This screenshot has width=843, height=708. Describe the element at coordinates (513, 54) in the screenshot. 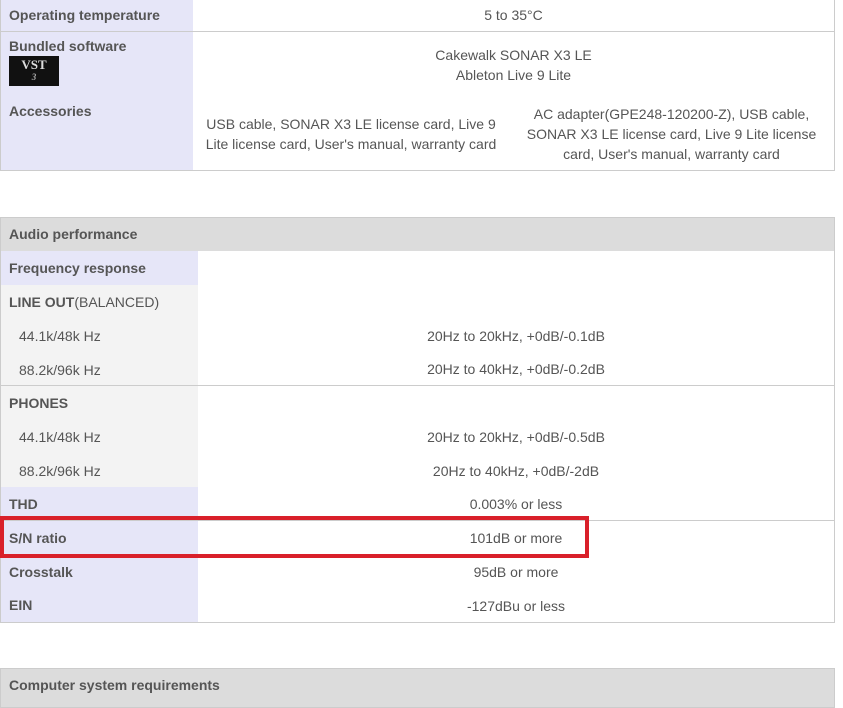

I see `software-line: Cakewalk SONAR X3 LE` at that location.